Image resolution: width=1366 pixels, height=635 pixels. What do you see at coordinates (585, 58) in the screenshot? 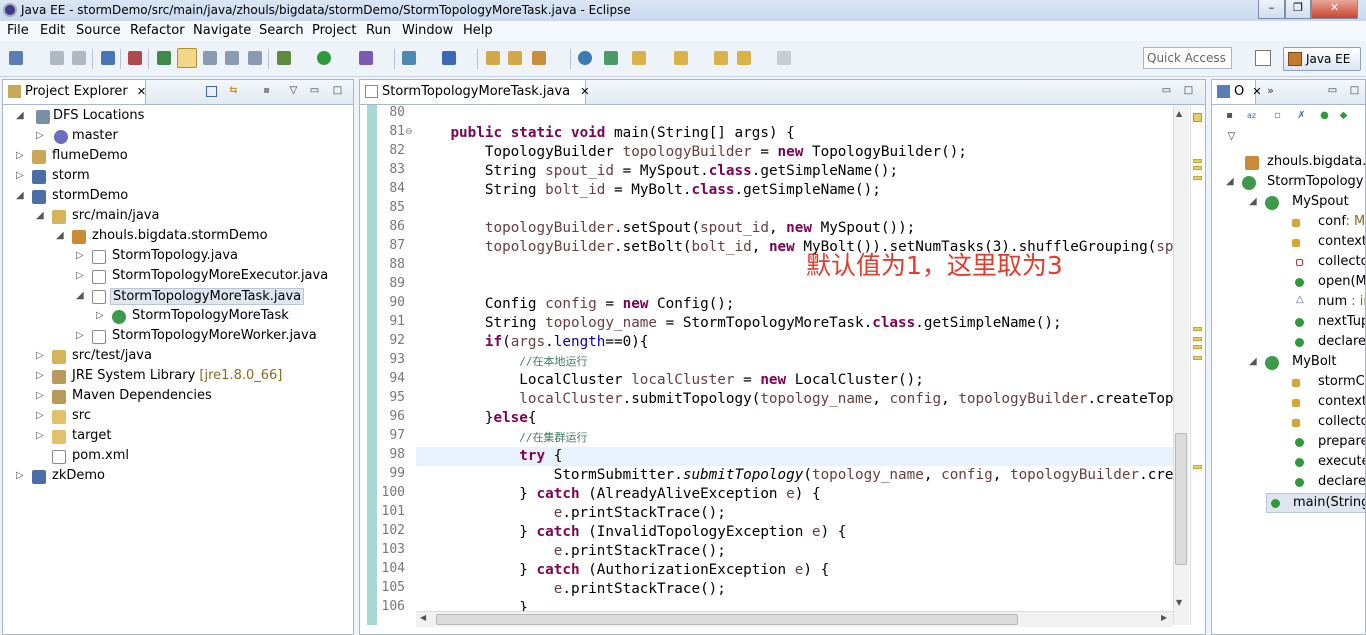
I see `web-browser-icon` at bounding box center [585, 58].